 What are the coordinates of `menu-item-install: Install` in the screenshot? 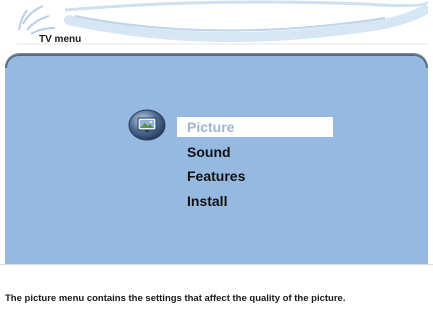 It's located at (255, 201).